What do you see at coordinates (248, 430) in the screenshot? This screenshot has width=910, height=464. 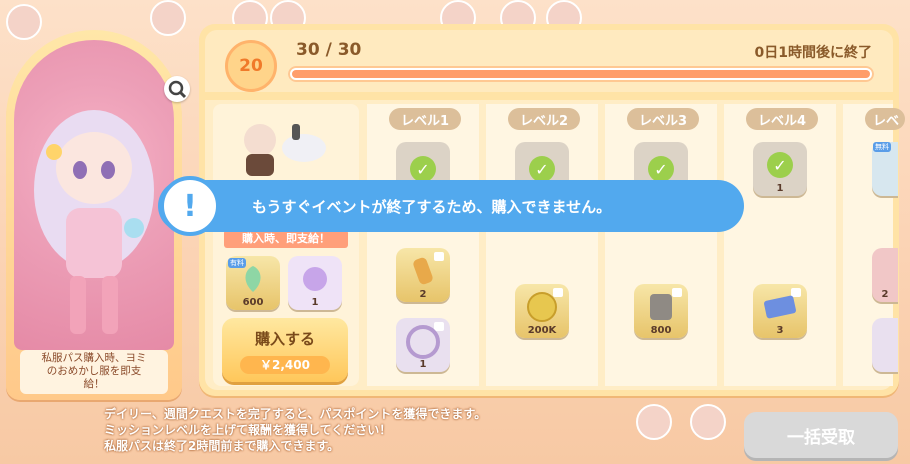 I see `footer-line: ミッションレベルを上げて報酬を獲得してください！` at bounding box center [248, 430].